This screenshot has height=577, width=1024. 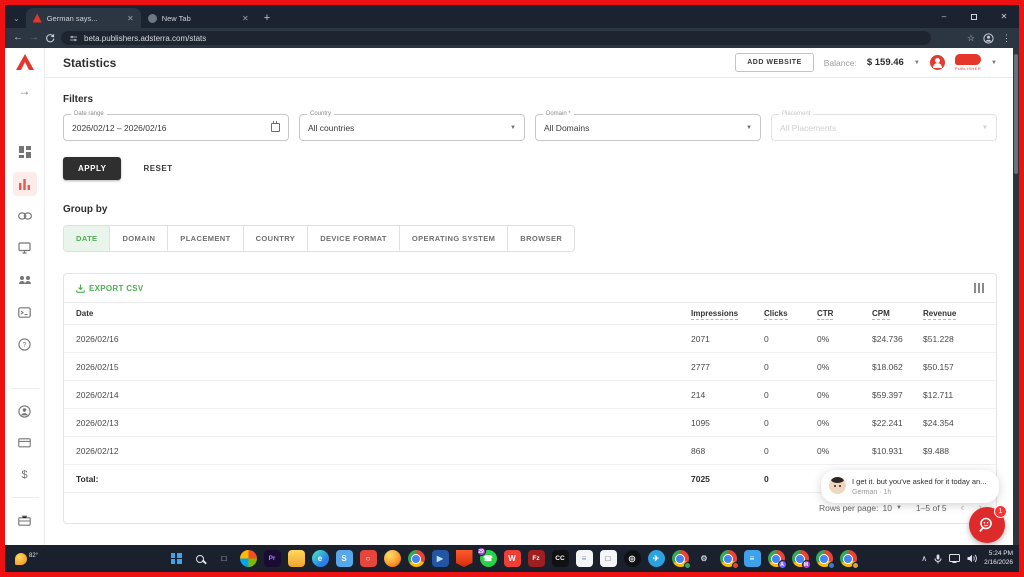 I want to click on taskbar-app-capcut: CC, so click(x=560, y=558).